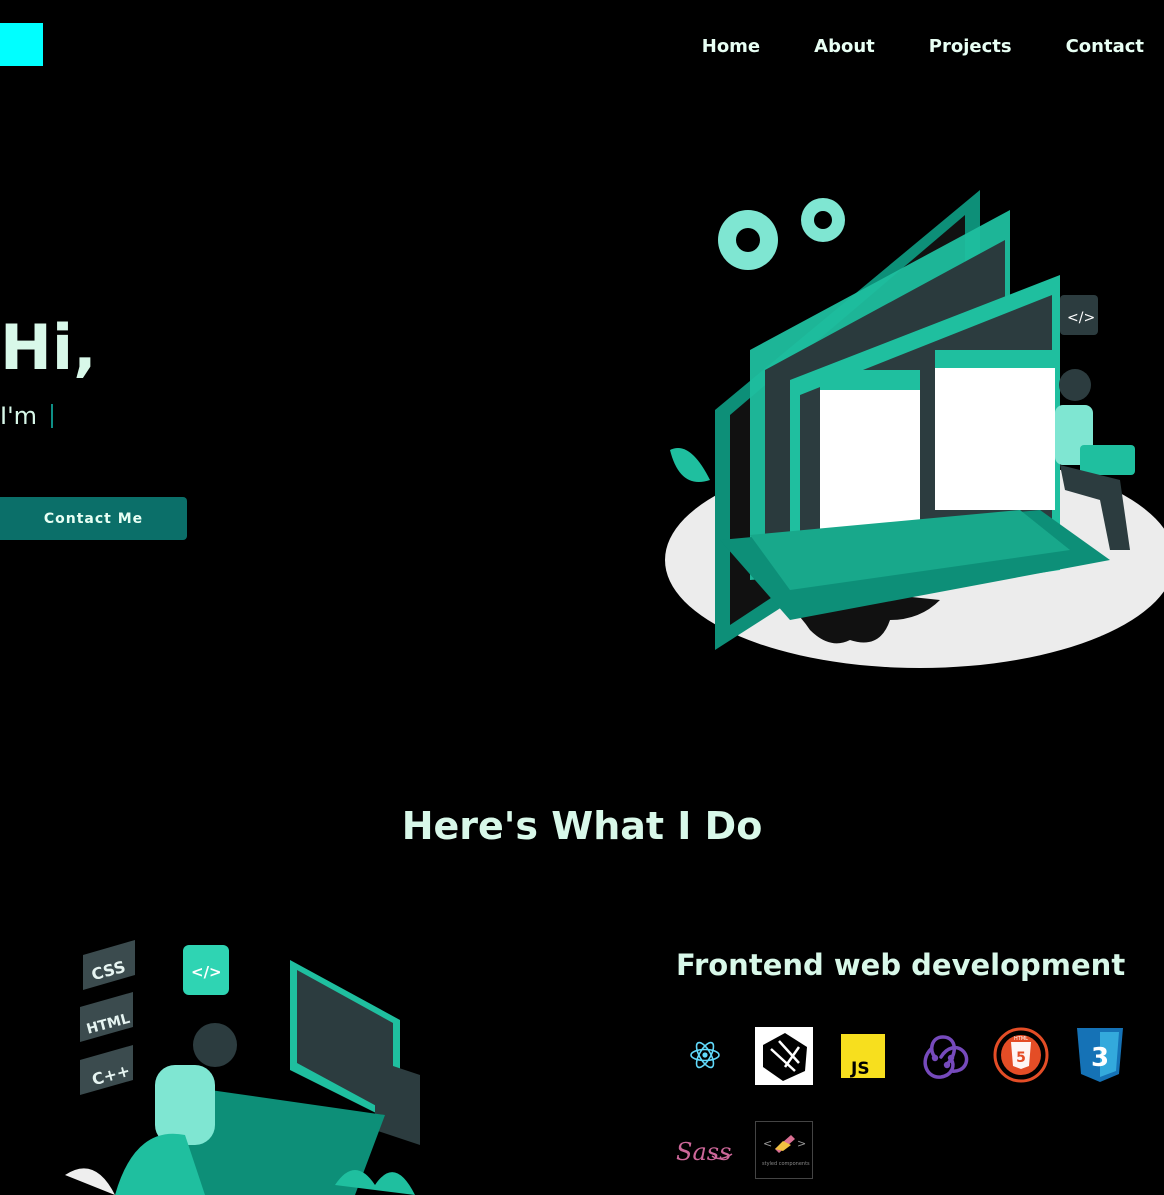 This screenshot has height=1195, width=1164. Describe the element at coordinates (1081, 318) in the screenshot. I see `code-bubble-text: </>` at that location.